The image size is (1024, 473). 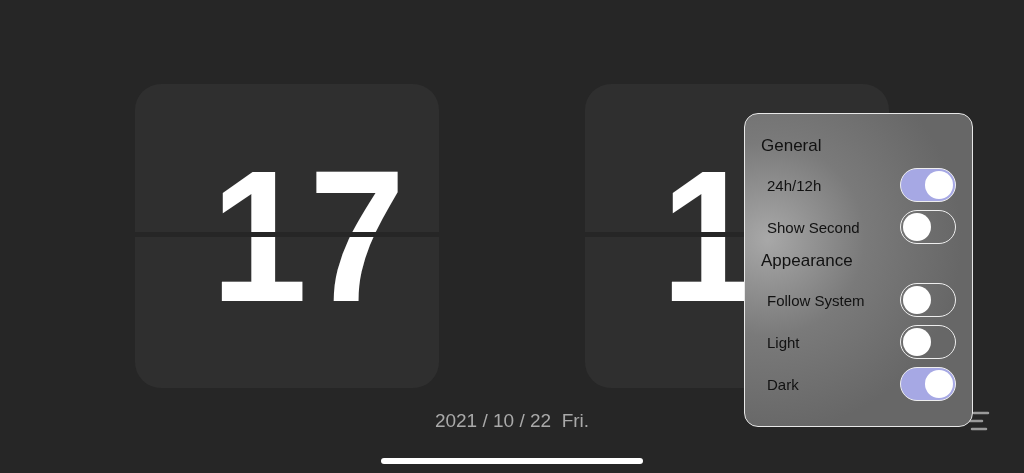 I want to click on setting-label: Follow System, so click(x=816, y=300).